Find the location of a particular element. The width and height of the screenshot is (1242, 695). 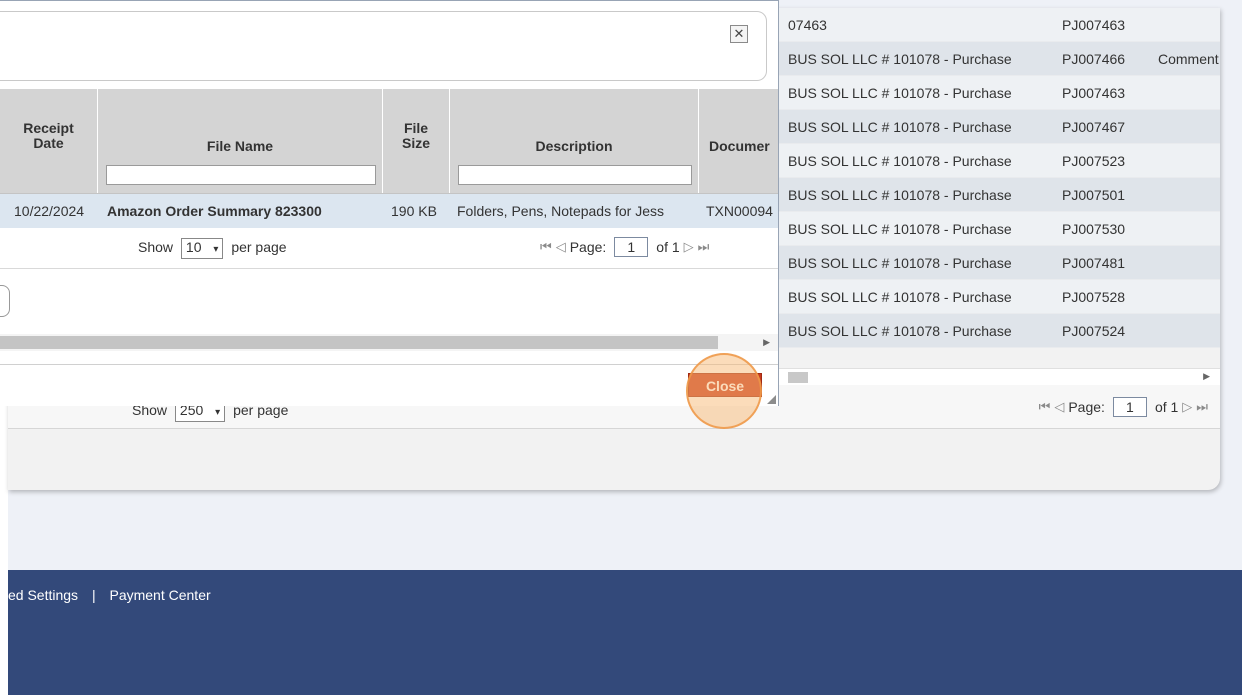

reference-cell: PJ007523 is located at coordinates (1094, 161).